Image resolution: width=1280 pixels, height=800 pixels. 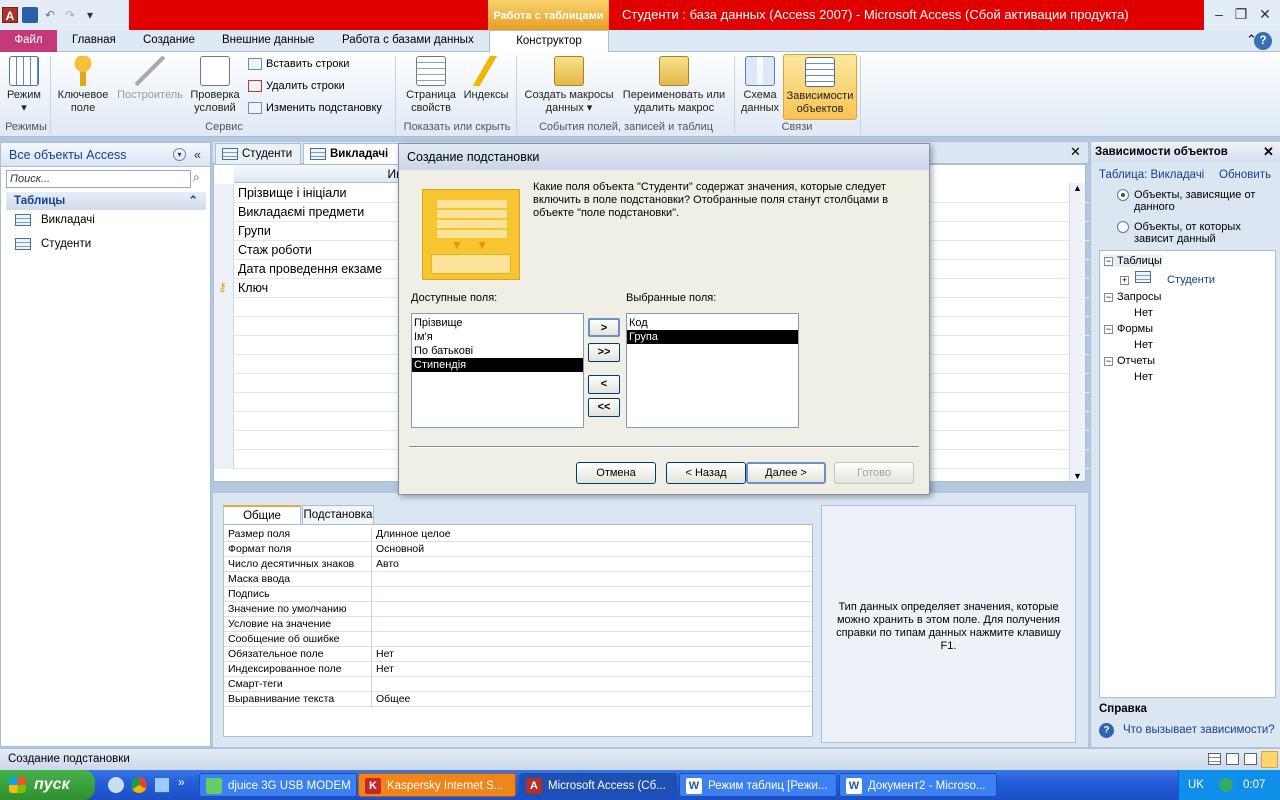 What do you see at coordinates (278, 785) in the screenshot?
I see `task-djuice: djuice 3G USB MODEM` at bounding box center [278, 785].